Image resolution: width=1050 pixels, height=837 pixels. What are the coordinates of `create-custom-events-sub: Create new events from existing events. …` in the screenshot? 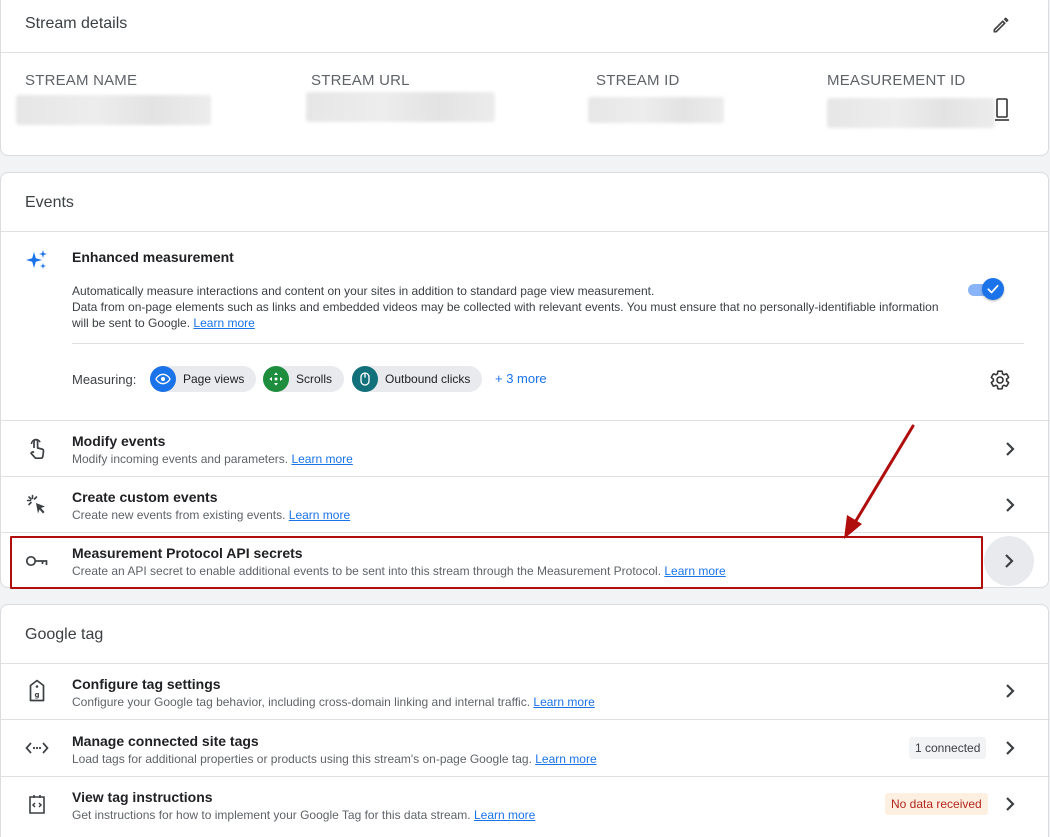 It's located at (211, 515).